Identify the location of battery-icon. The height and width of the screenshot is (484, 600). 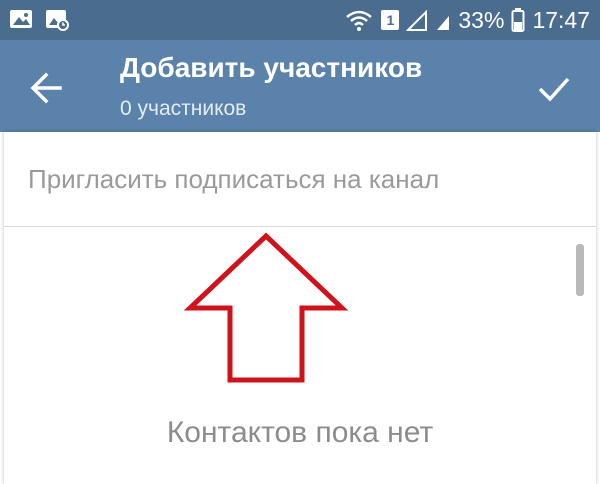
(518, 20).